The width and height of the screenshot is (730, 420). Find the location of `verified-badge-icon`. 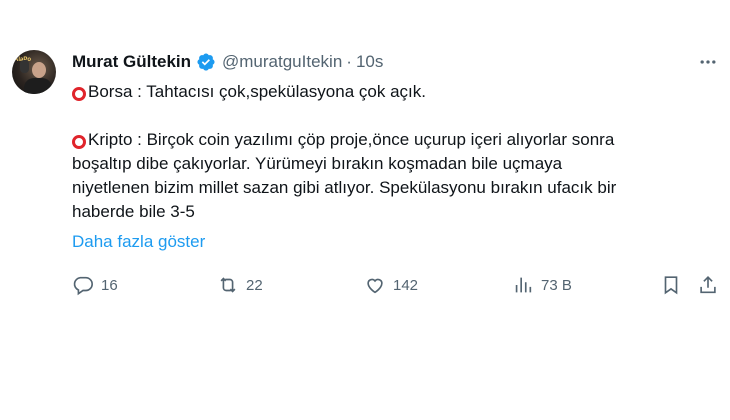

verified-badge-icon is located at coordinates (206, 62).